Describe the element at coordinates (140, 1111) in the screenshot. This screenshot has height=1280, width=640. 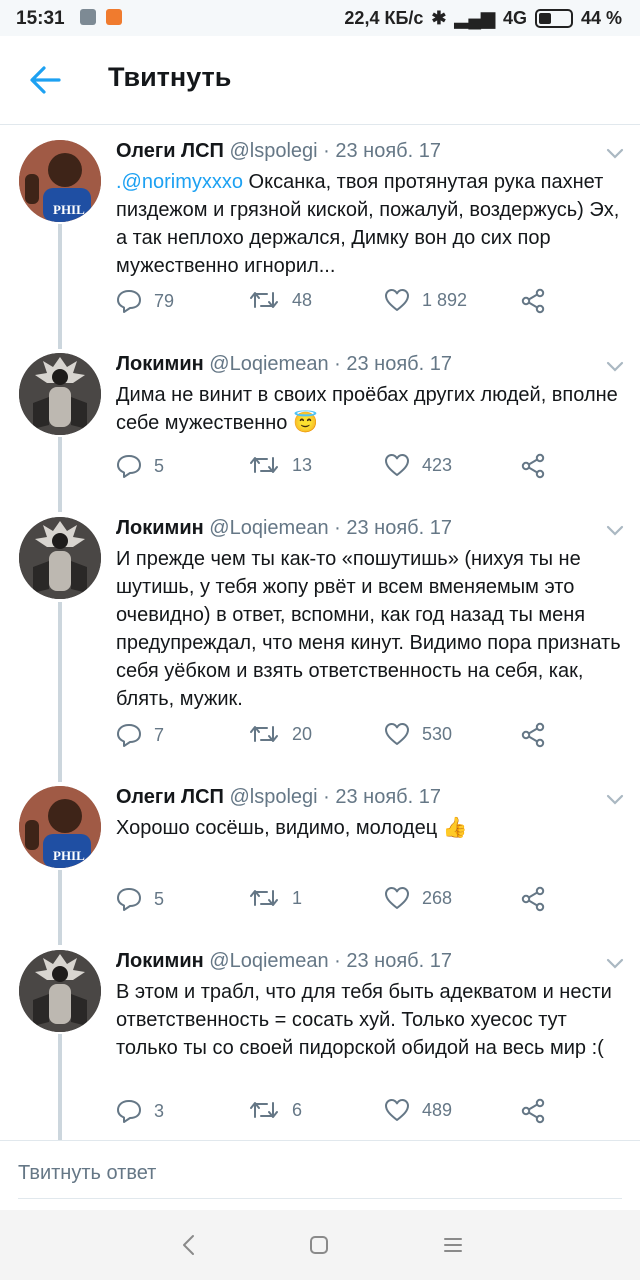
I see `reply-button: 3` at that location.